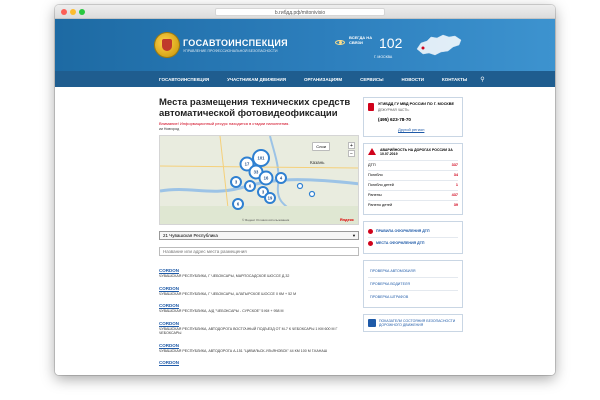 Image resolution: width=600 pixels, height=400 pixels. What do you see at coordinates (372, 322) in the screenshot?
I see `chart-icon` at bounding box center [372, 322].